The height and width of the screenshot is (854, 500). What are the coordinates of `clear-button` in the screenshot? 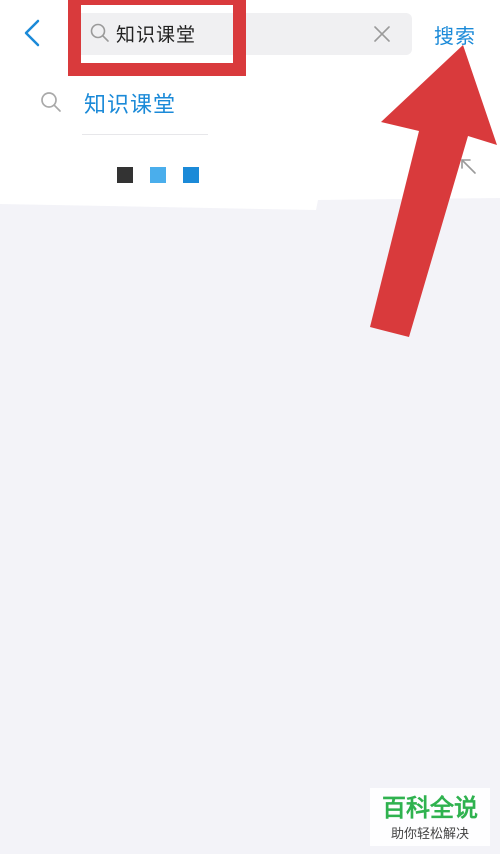 It's located at (382, 34).